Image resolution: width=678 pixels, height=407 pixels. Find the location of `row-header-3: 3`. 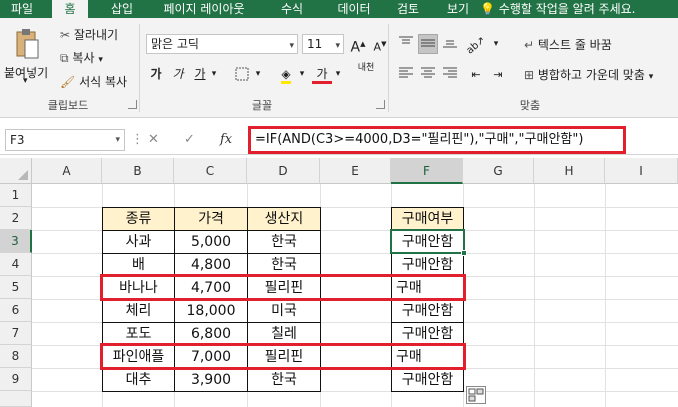

row-header-3: 3 is located at coordinates (16, 241).